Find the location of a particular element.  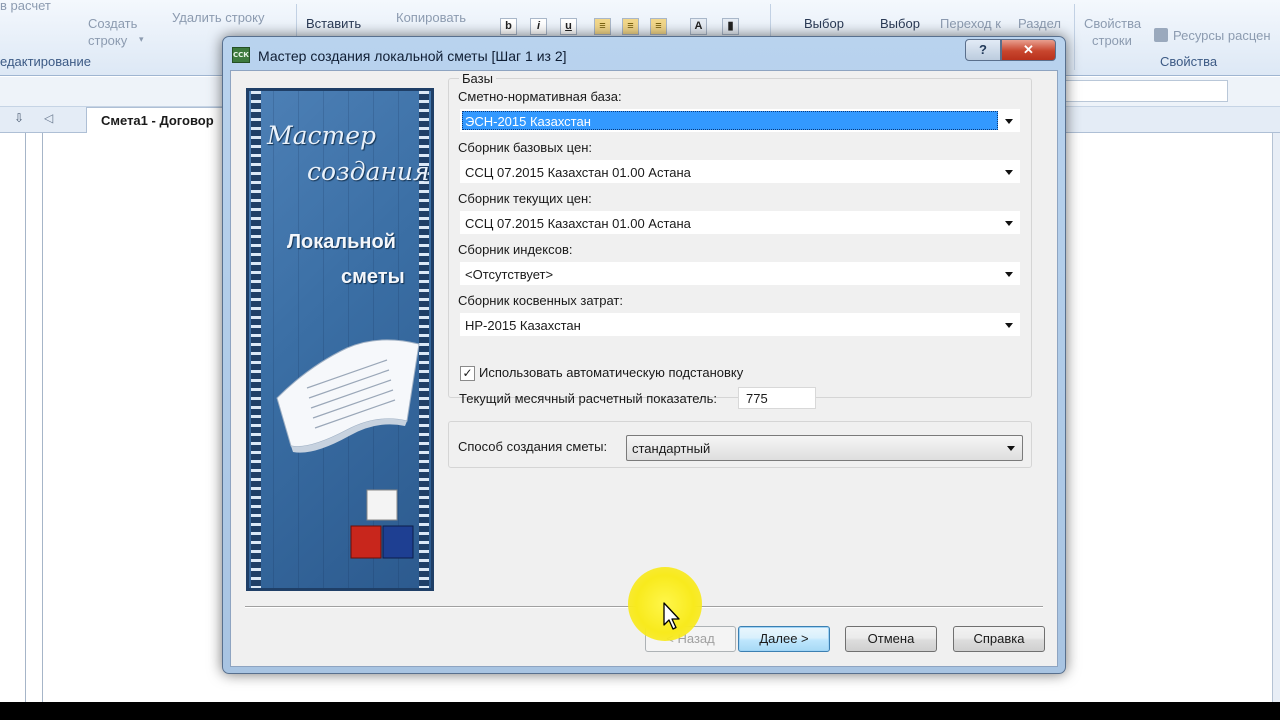

close-icon: ✕ is located at coordinates (1028, 49).